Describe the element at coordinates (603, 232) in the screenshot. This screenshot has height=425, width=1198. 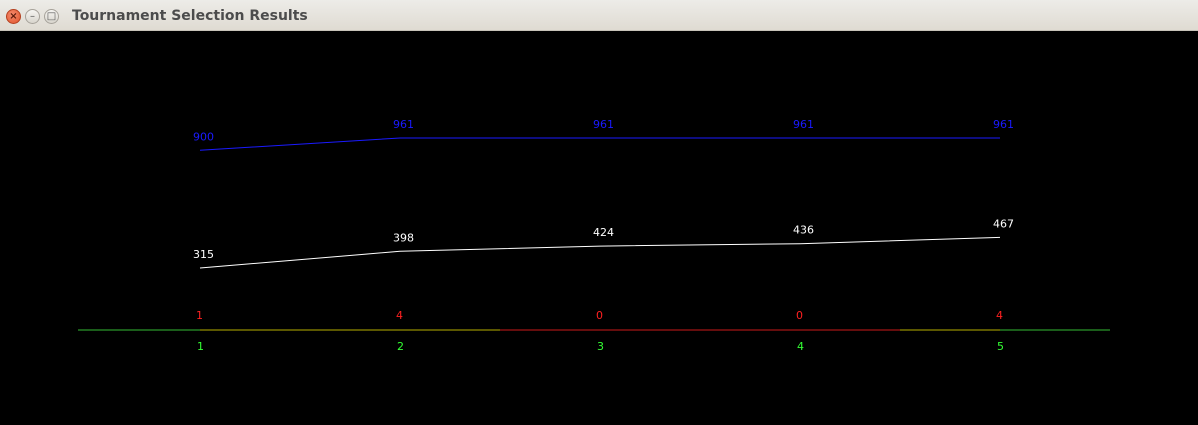
I see `data-label: 424` at that location.